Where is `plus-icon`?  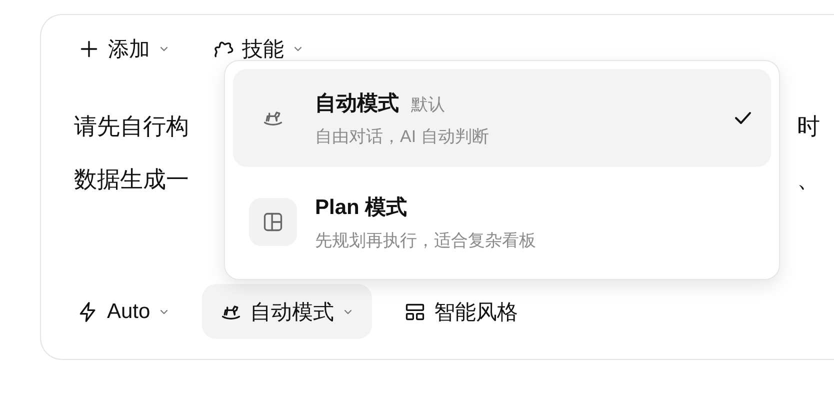
plus-icon is located at coordinates (89, 49).